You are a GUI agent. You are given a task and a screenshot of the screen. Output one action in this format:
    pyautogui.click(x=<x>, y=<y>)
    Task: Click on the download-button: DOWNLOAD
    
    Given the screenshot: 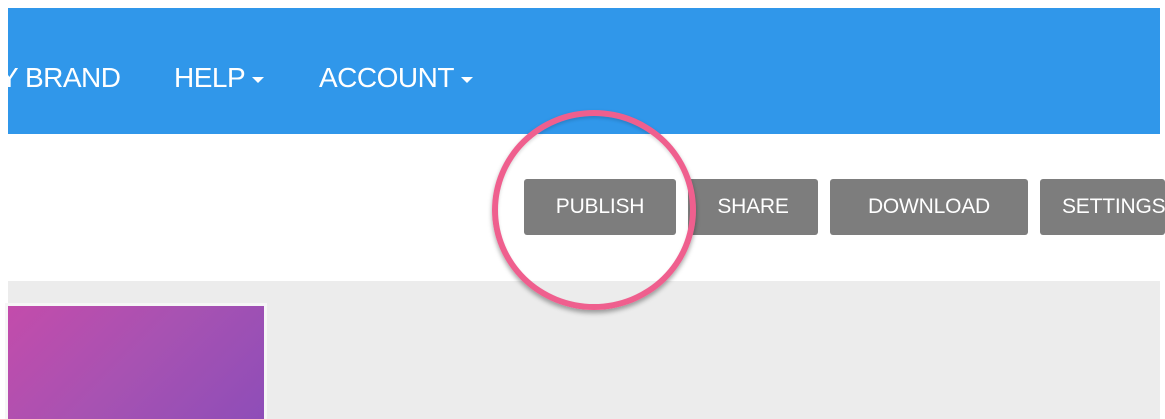 What is the action you would take?
    pyautogui.click(x=929, y=207)
    